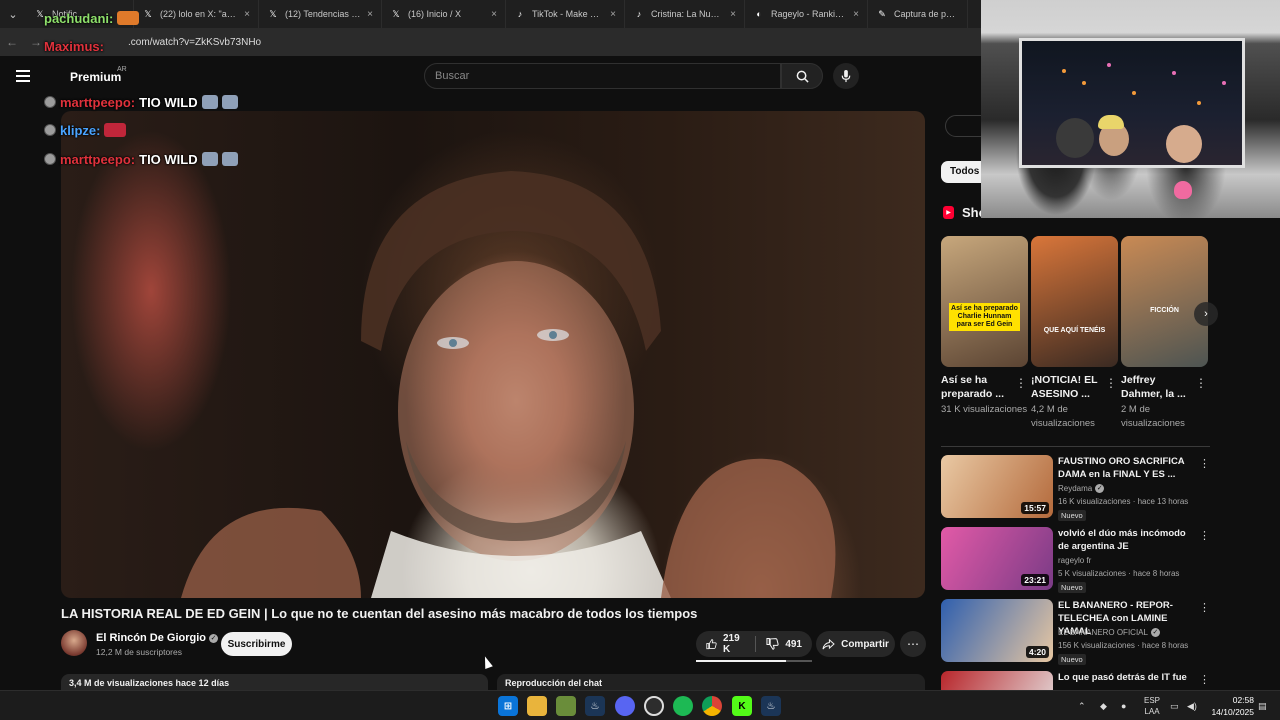 This screenshot has height=720, width=1280. Describe the element at coordinates (1192, 705) in the screenshot. I see `volume-icon: ◀)` at that location.